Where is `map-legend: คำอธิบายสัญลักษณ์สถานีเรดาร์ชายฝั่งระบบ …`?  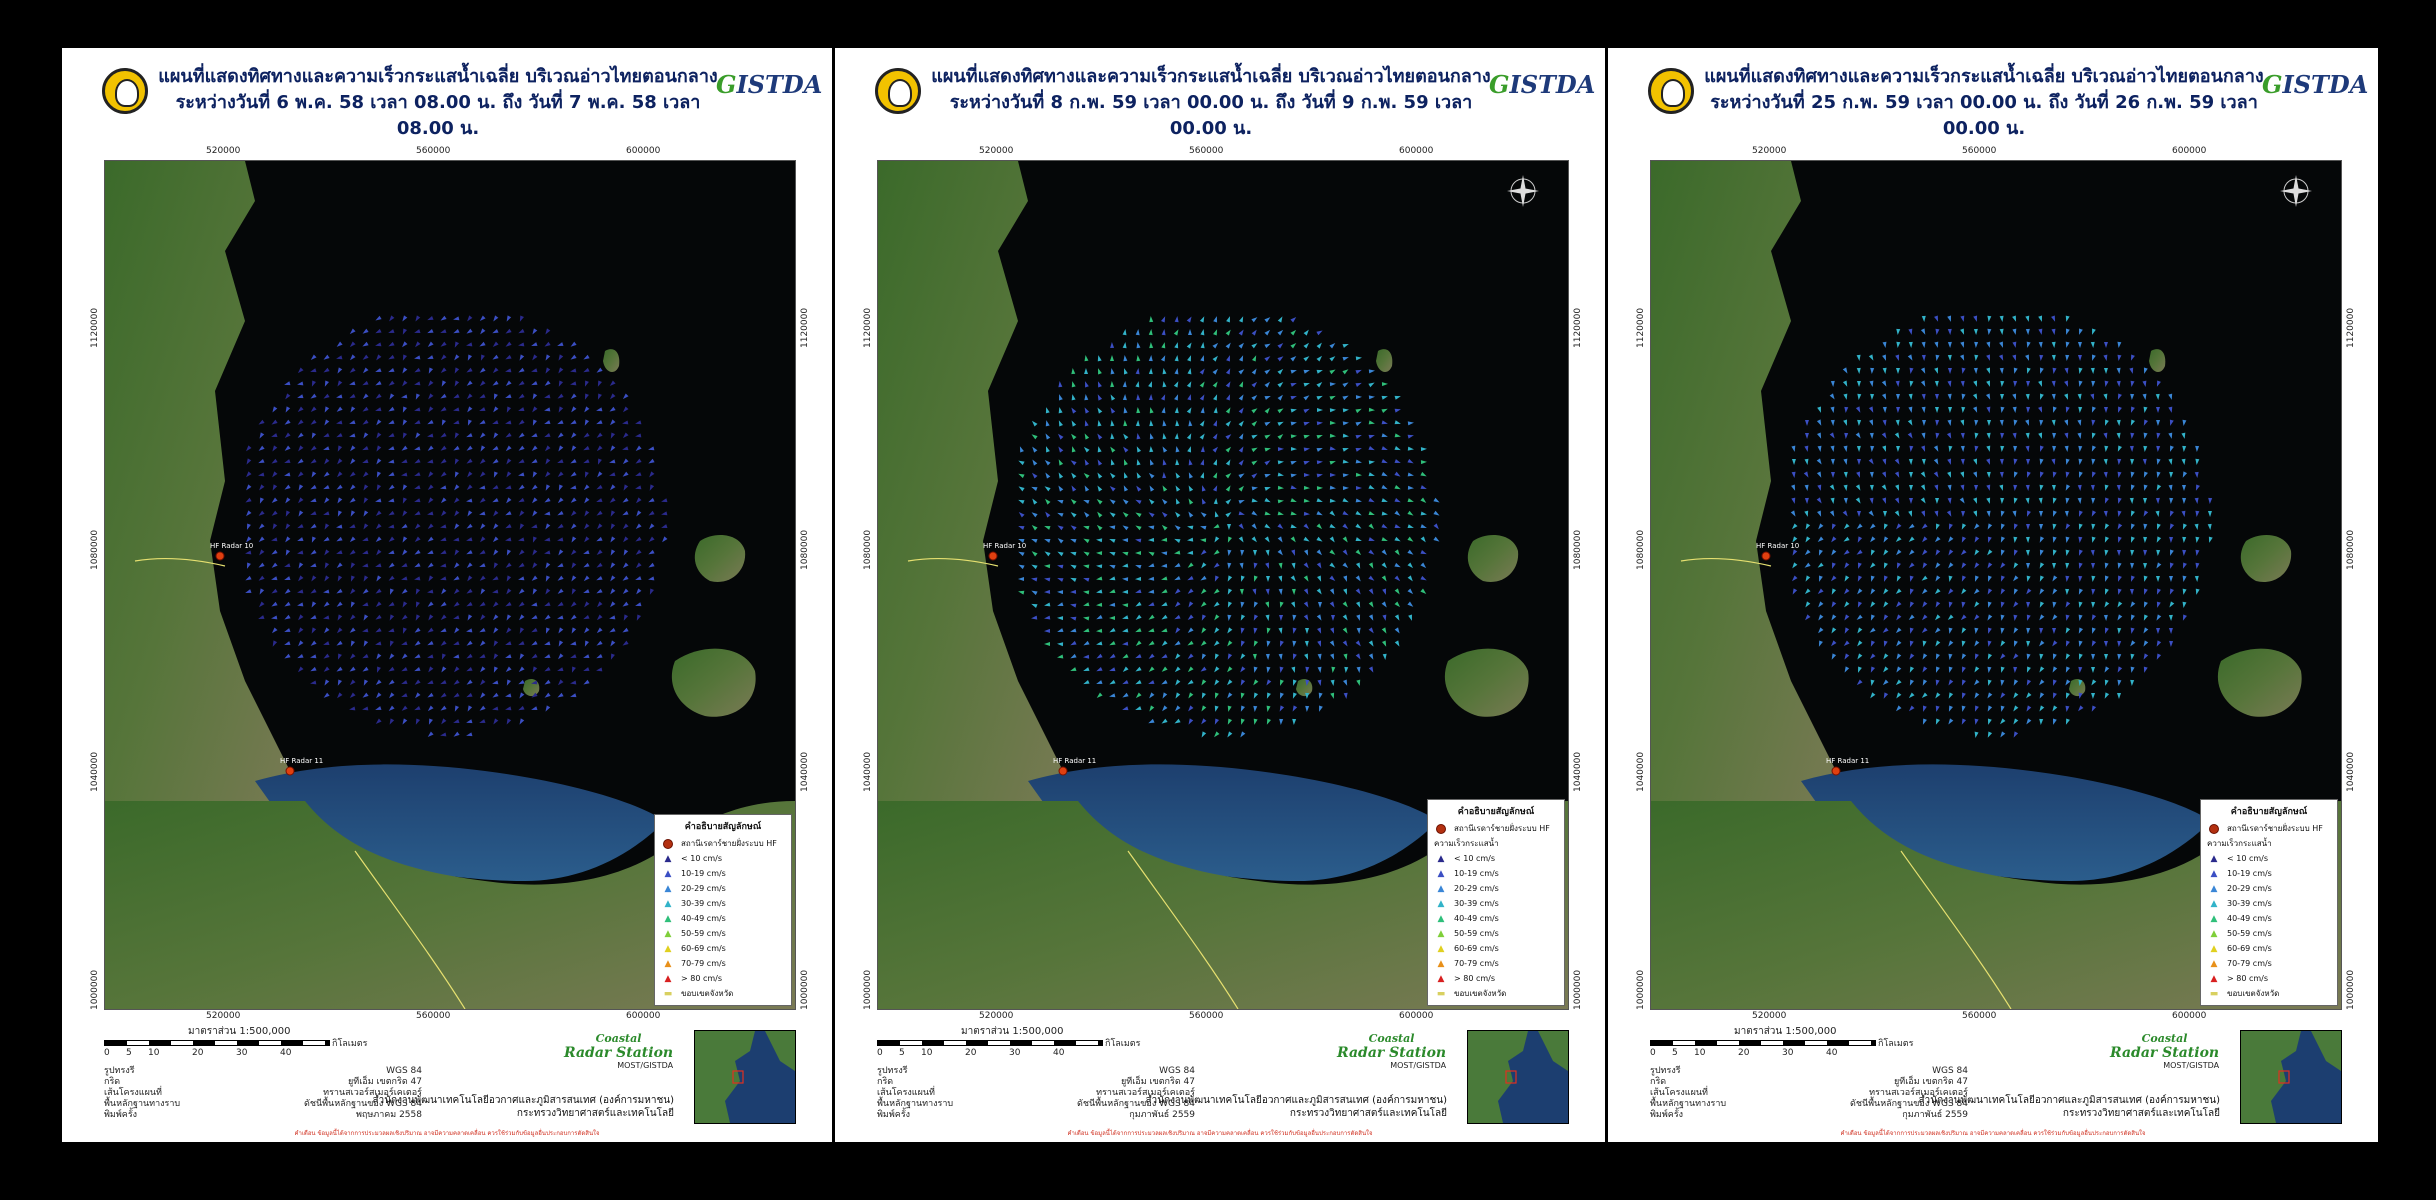
map-legend: คำอธิบายสัญลักษณ์สถานีเรดาร์ชายฝั่งระบบ … is located at coordinates (2269, 902).